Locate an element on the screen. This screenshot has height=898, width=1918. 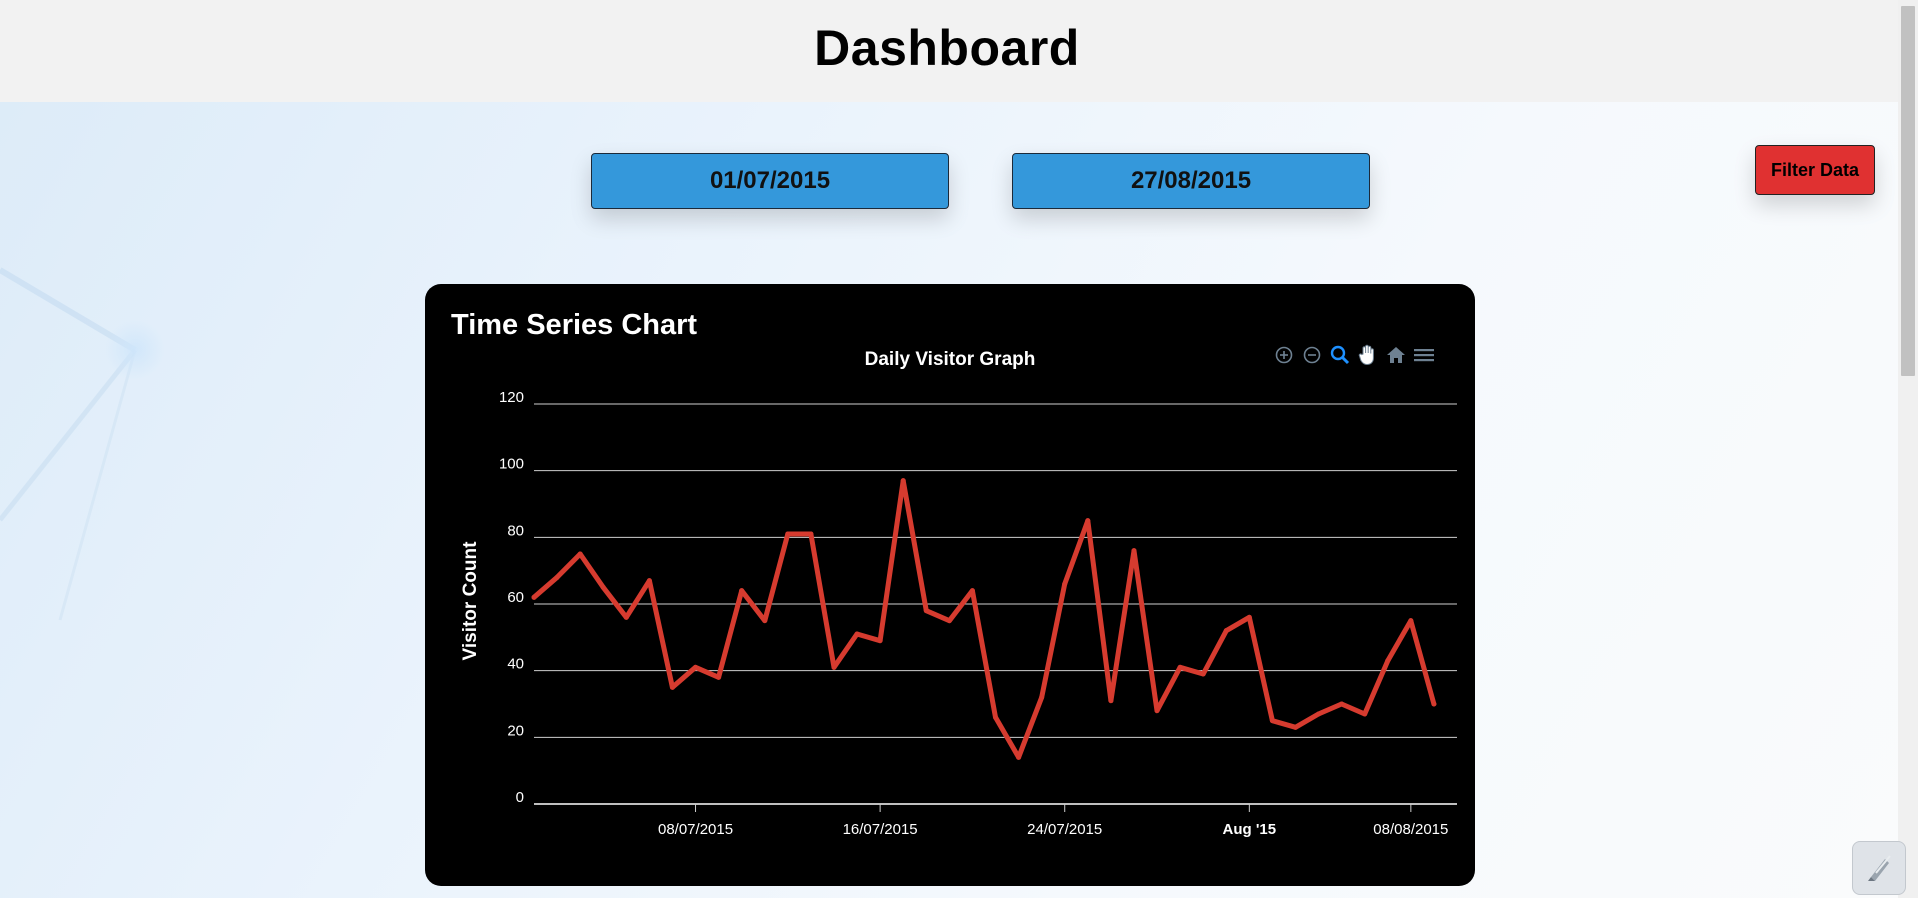
background-decoration is located at coordinates (82, 444).